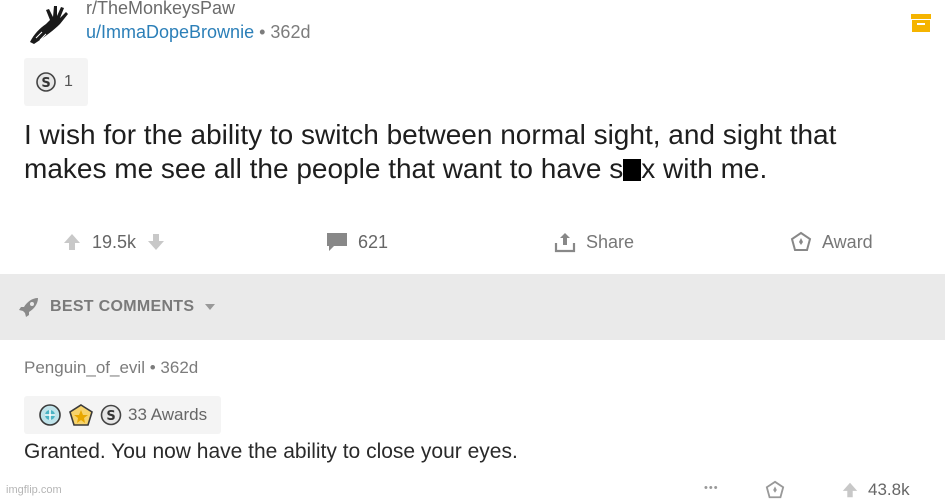 The width and height of the screenshot is (945, 500). What do you see at coordinates (179, 367) in the screenshot?
I see `comment-age: 362d` at bounding box center [179, 367].